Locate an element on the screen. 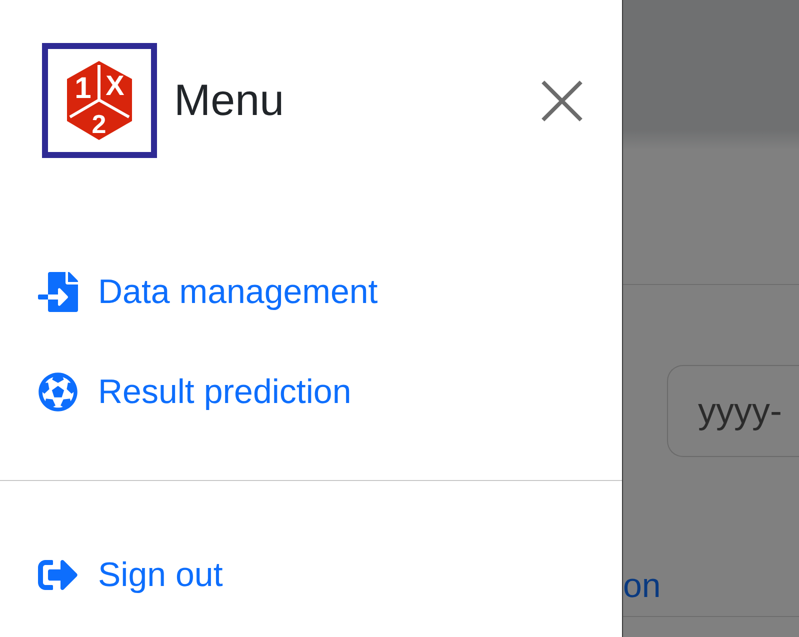 The image size is (799, 637). nav-link: Sign out is located at coordinates (330, 575).